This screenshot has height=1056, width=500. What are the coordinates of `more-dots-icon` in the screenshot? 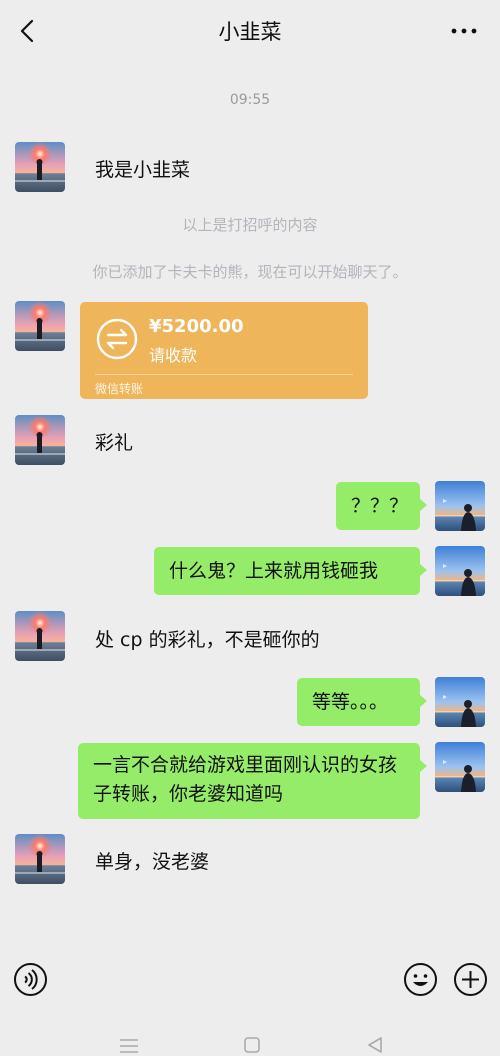 It's located at (464, 31).